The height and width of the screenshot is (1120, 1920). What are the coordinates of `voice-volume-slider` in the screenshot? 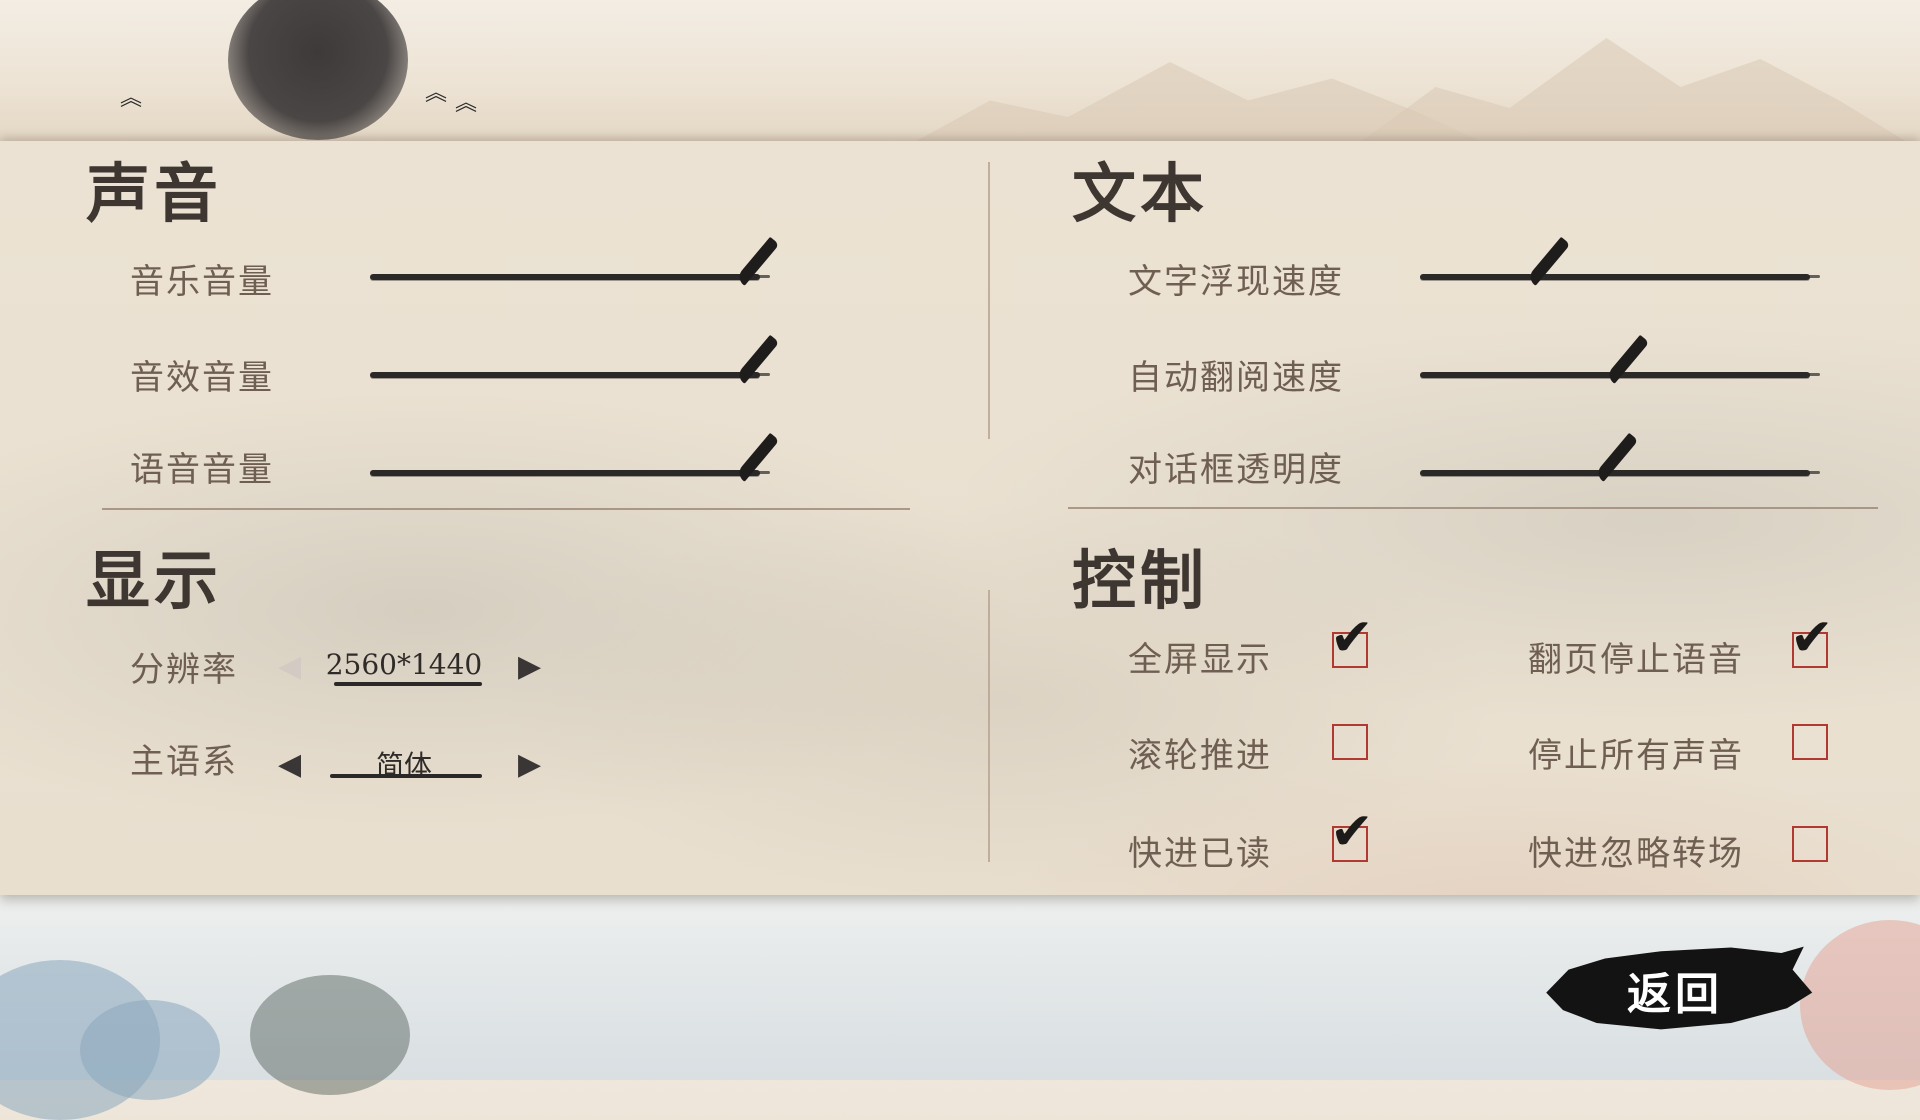 It's located at (575, 464).